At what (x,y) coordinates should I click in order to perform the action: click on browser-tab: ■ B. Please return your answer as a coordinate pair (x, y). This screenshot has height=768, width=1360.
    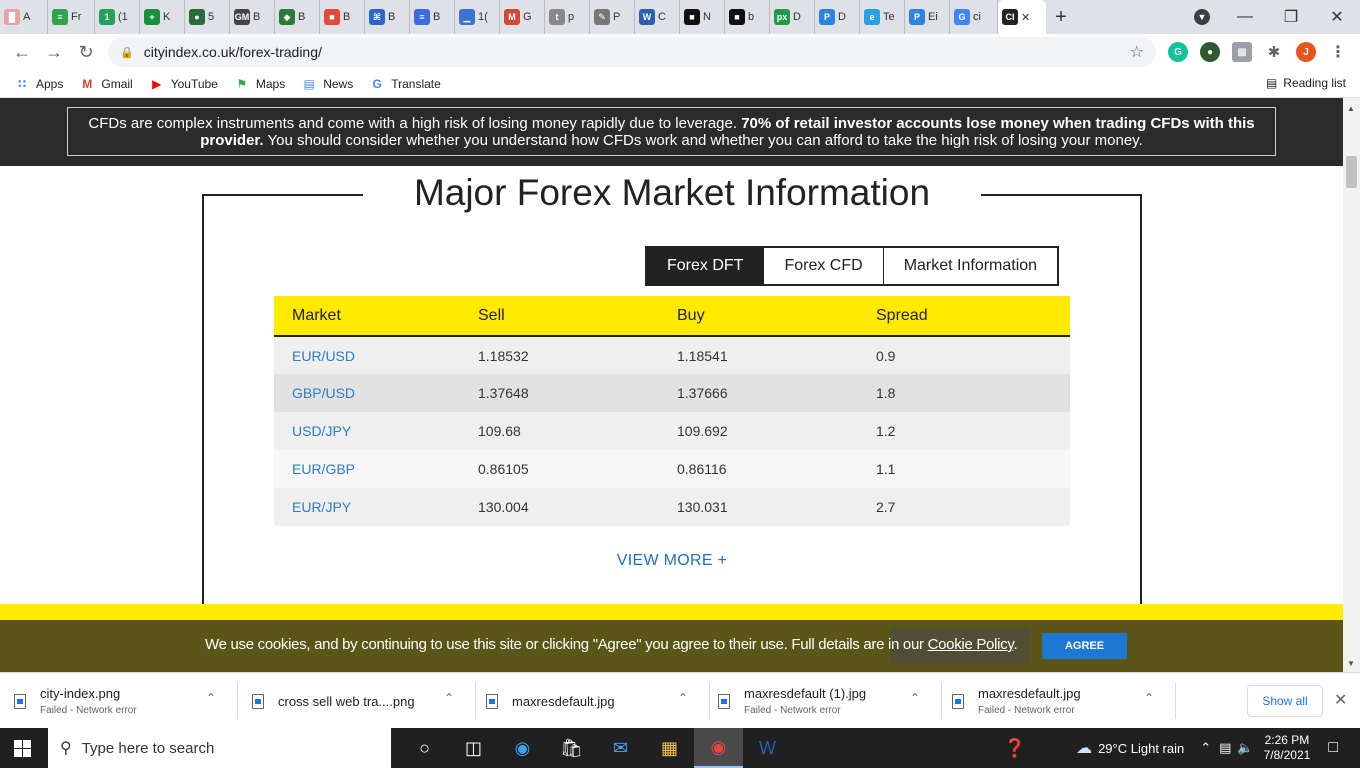
    Looking at the image, I should click on (342, 17).